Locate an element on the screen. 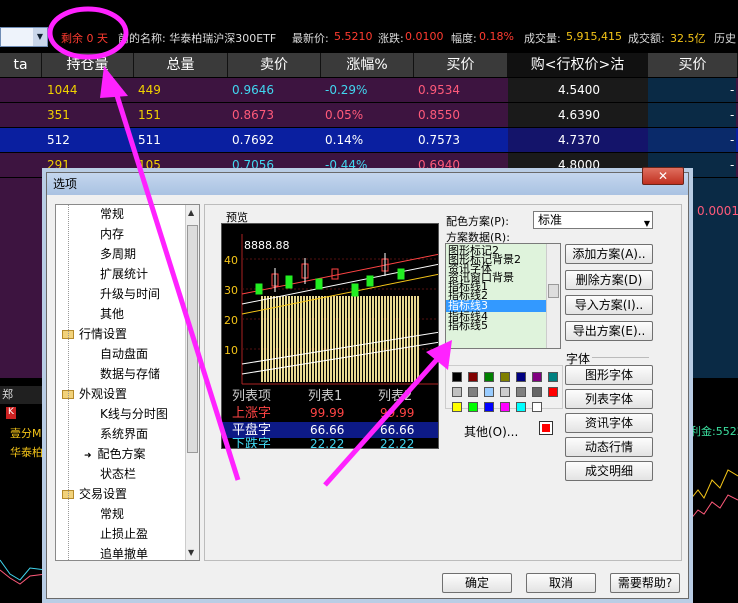 The height and width of the screenshot is (603, 738). annotation-circle is located at coordinates (88, 33).